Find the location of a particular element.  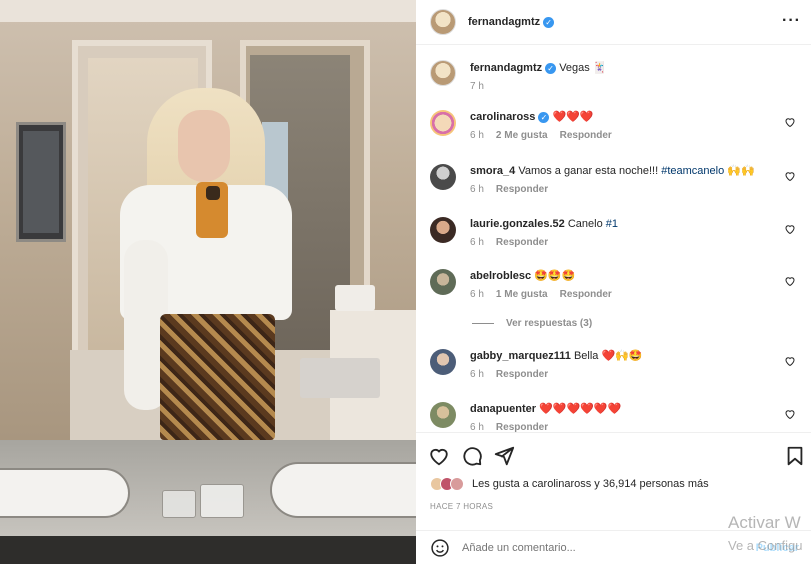

activation-watermark: Activar W is located at coordinates (764, 522).